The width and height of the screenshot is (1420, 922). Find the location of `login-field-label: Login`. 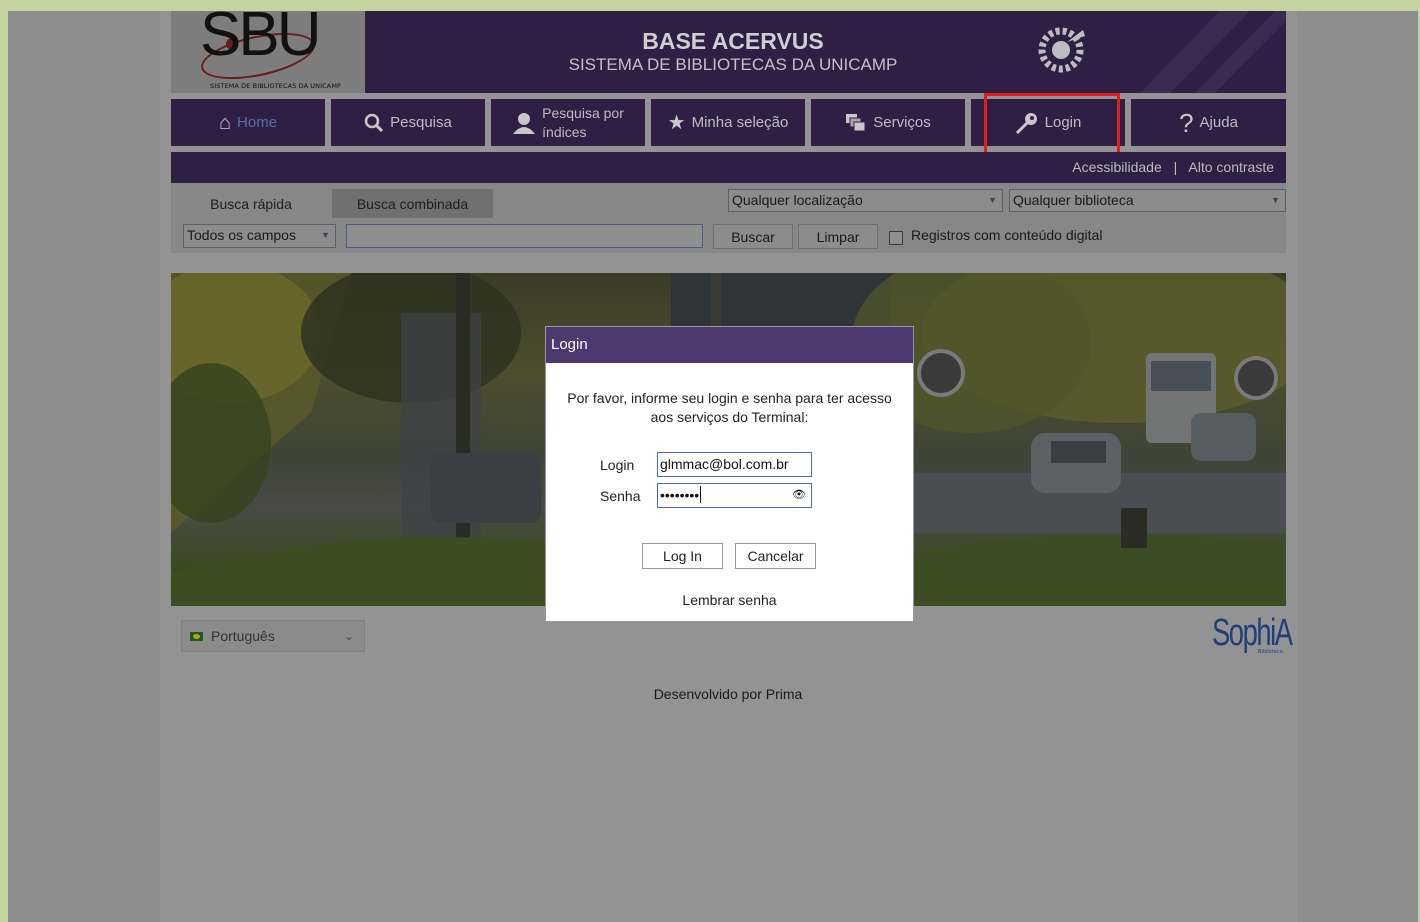

login-field-label: Login is located at coordinates (617, 465).